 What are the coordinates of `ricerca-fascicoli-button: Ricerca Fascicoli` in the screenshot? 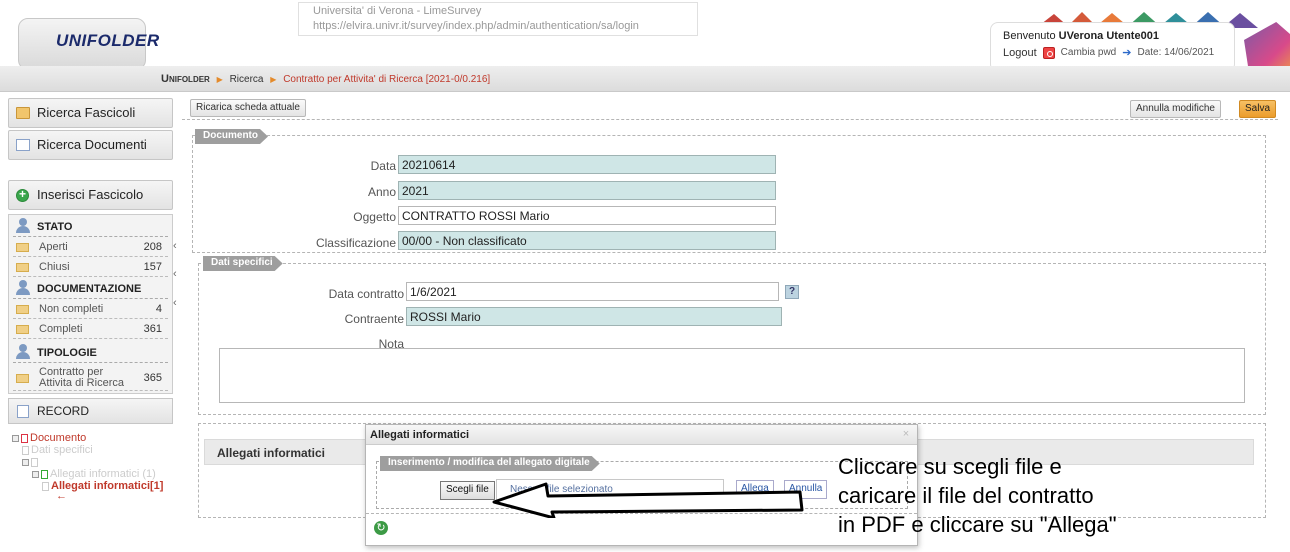 It's located at (90, 113).